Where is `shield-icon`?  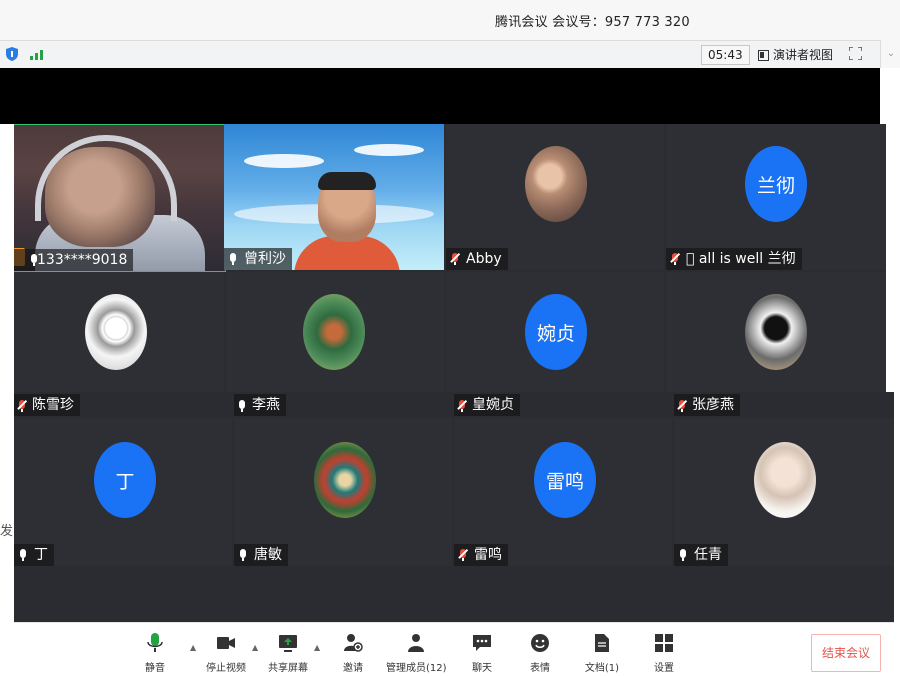 shield-icon is located at coordinates (12, 54).